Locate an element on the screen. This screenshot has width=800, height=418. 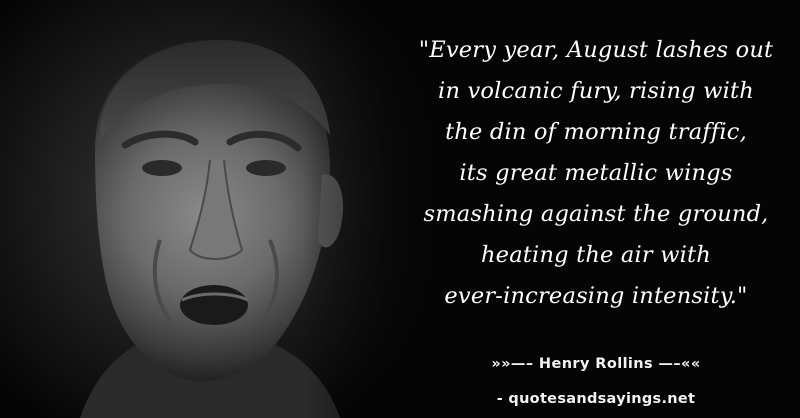
quote-line: ever-increasing intensity." is located at coordinates (596, 296).